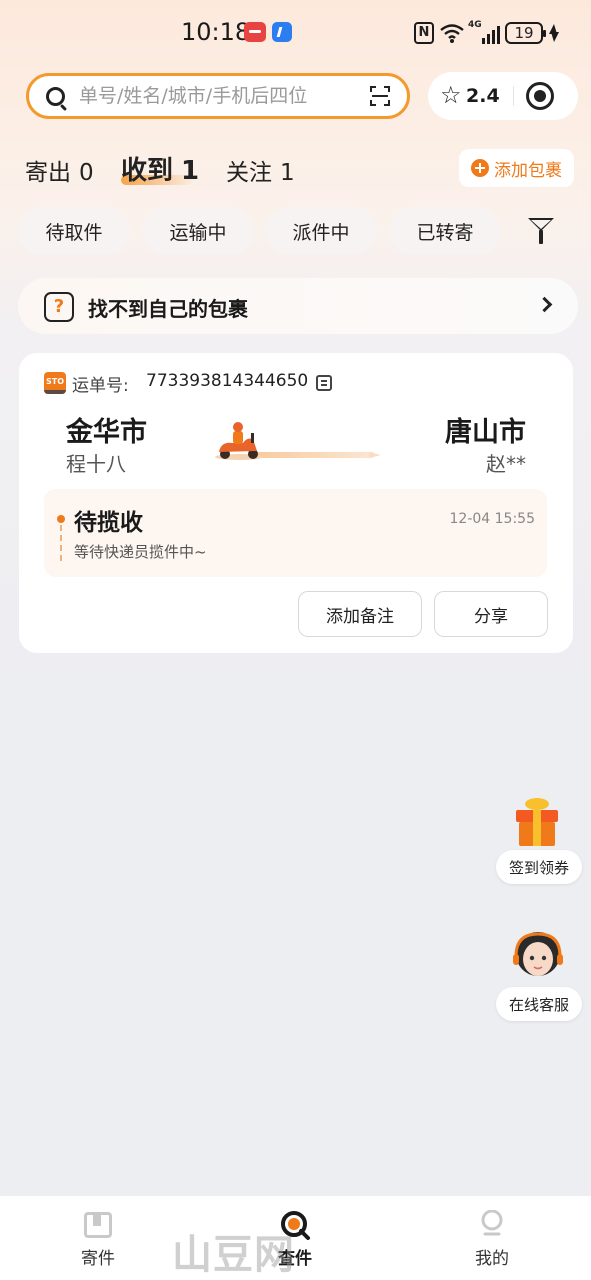  What do you see at coordinates (227, 381) in the screenshot?
I see `tracking-number: 773393814344650` at bounding box center [227, 381].